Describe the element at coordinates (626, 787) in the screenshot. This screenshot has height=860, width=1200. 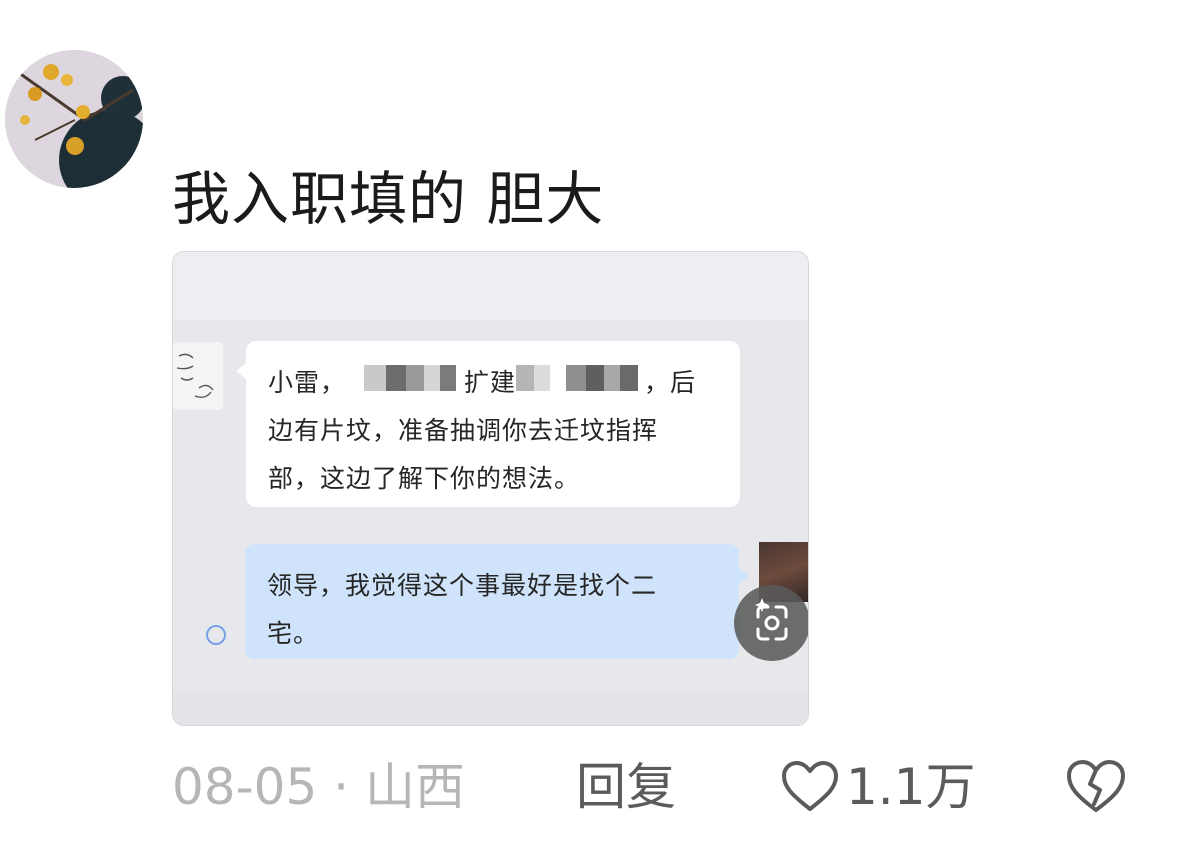
I see `reply-button: 回复` at that location.